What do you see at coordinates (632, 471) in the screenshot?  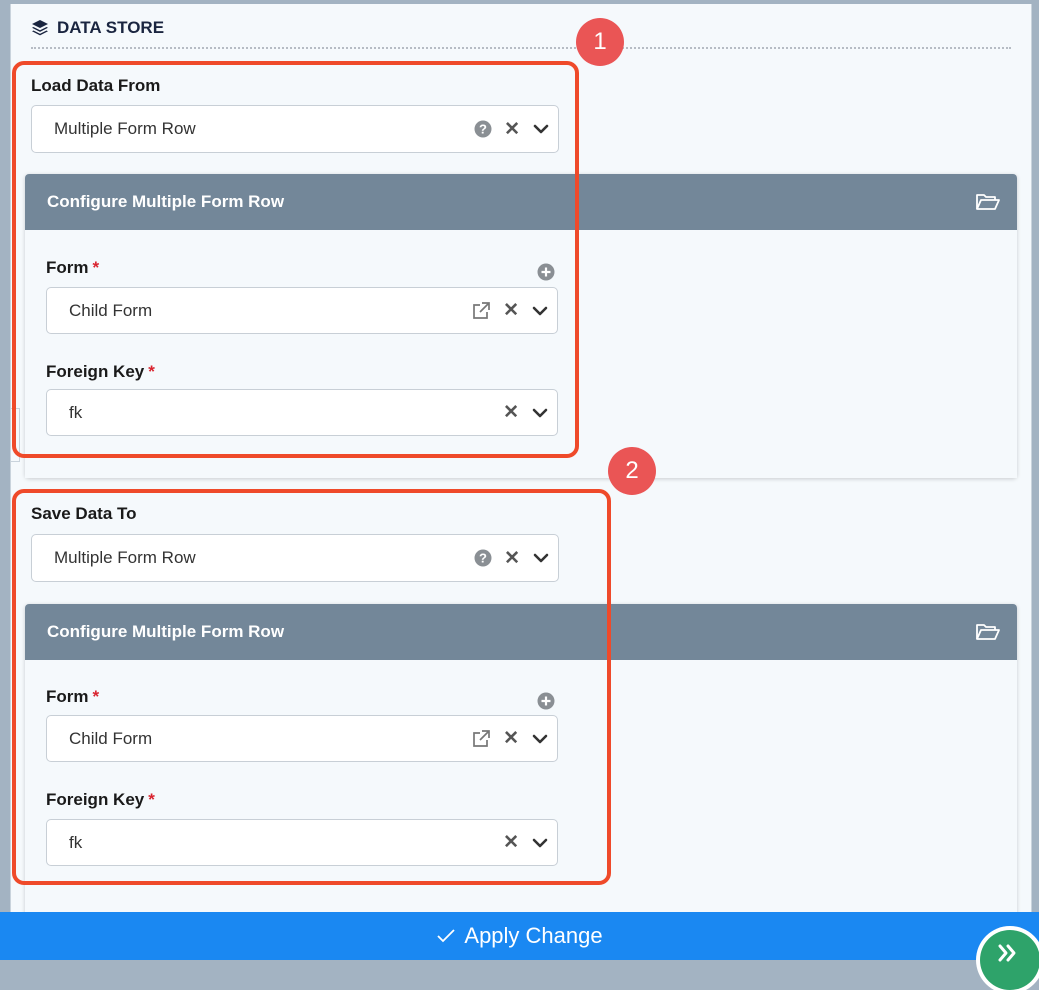 I see `callout-badge-2: 2` at bounding box center [632, 471].